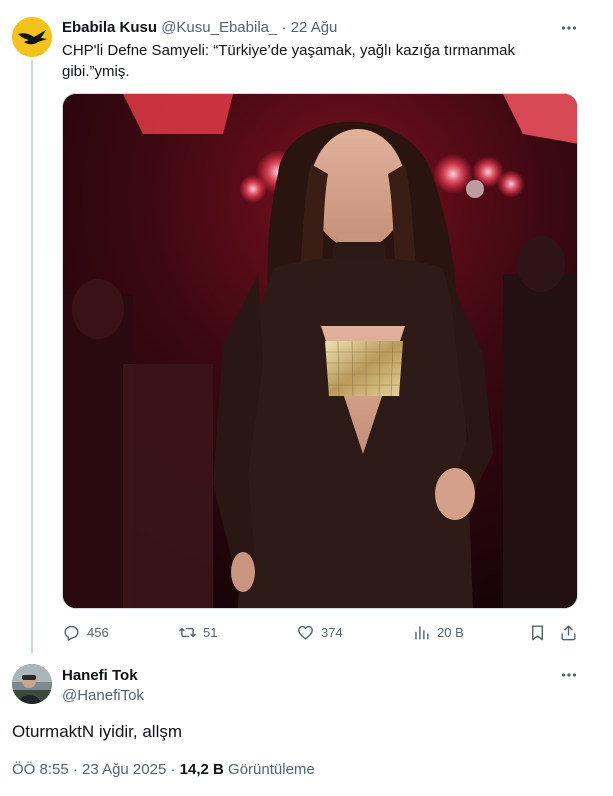 The height and width of the screenshot is (796, 613). I want to click on parent-more-button, so click(569, 28).